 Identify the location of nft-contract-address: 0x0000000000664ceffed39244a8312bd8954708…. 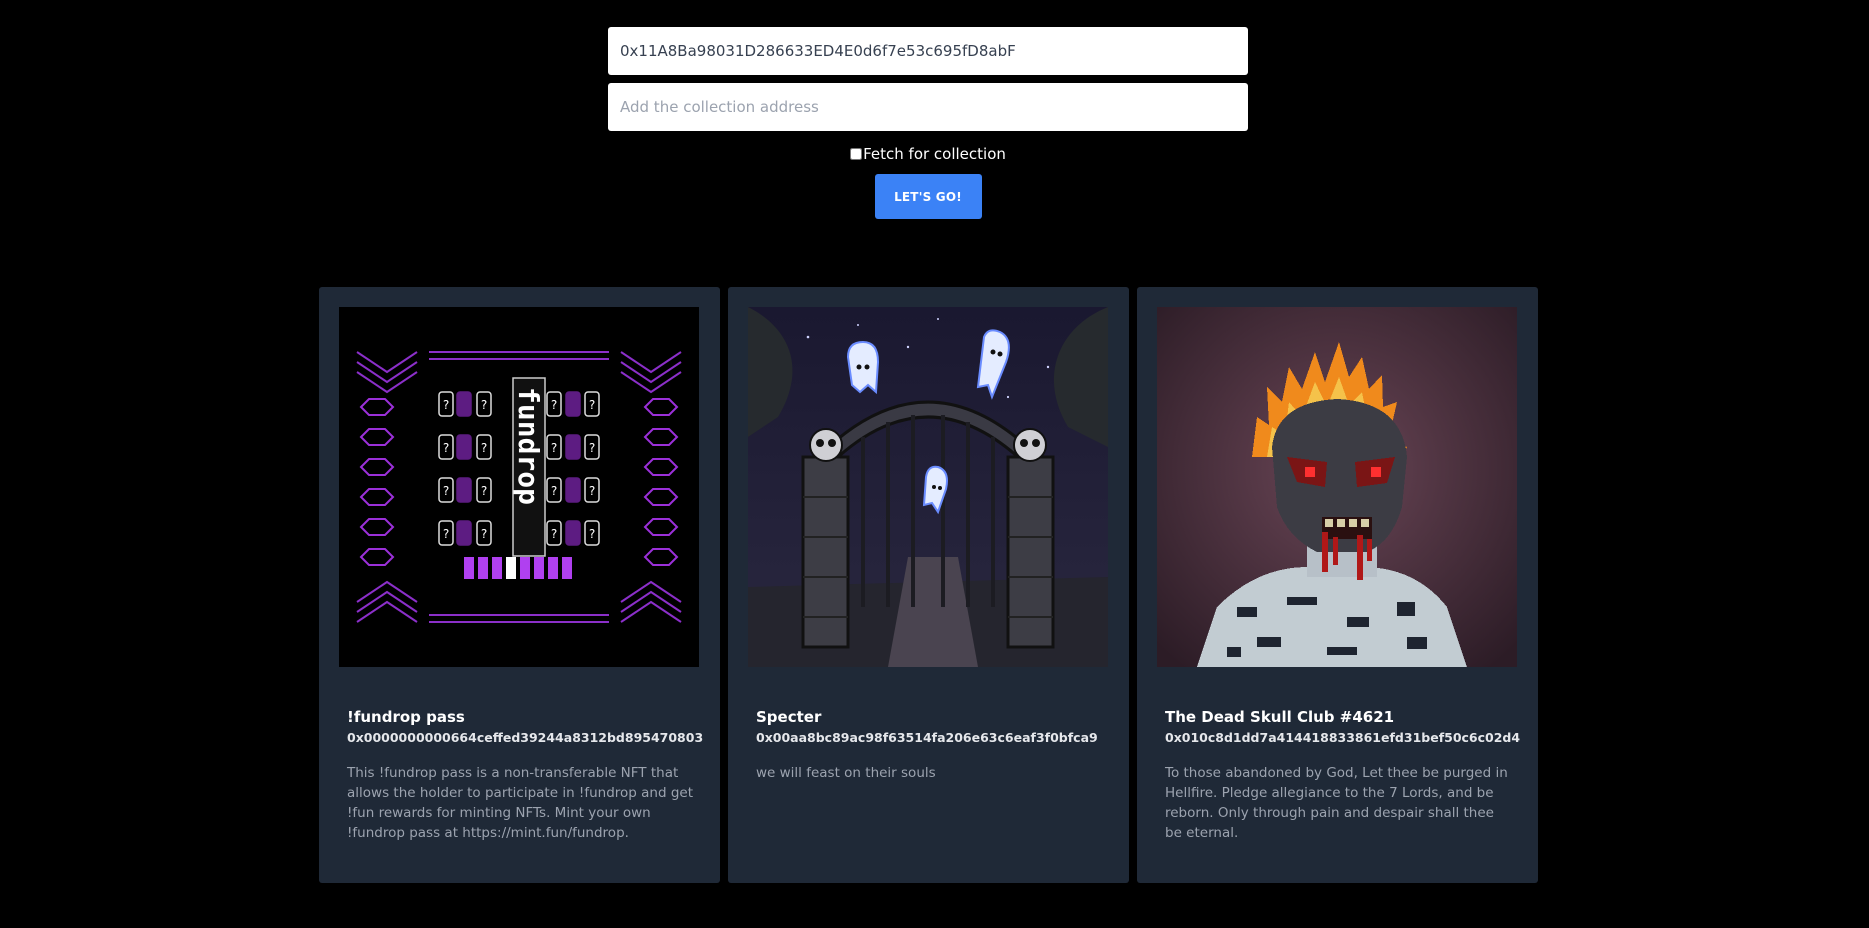
(525, 737).